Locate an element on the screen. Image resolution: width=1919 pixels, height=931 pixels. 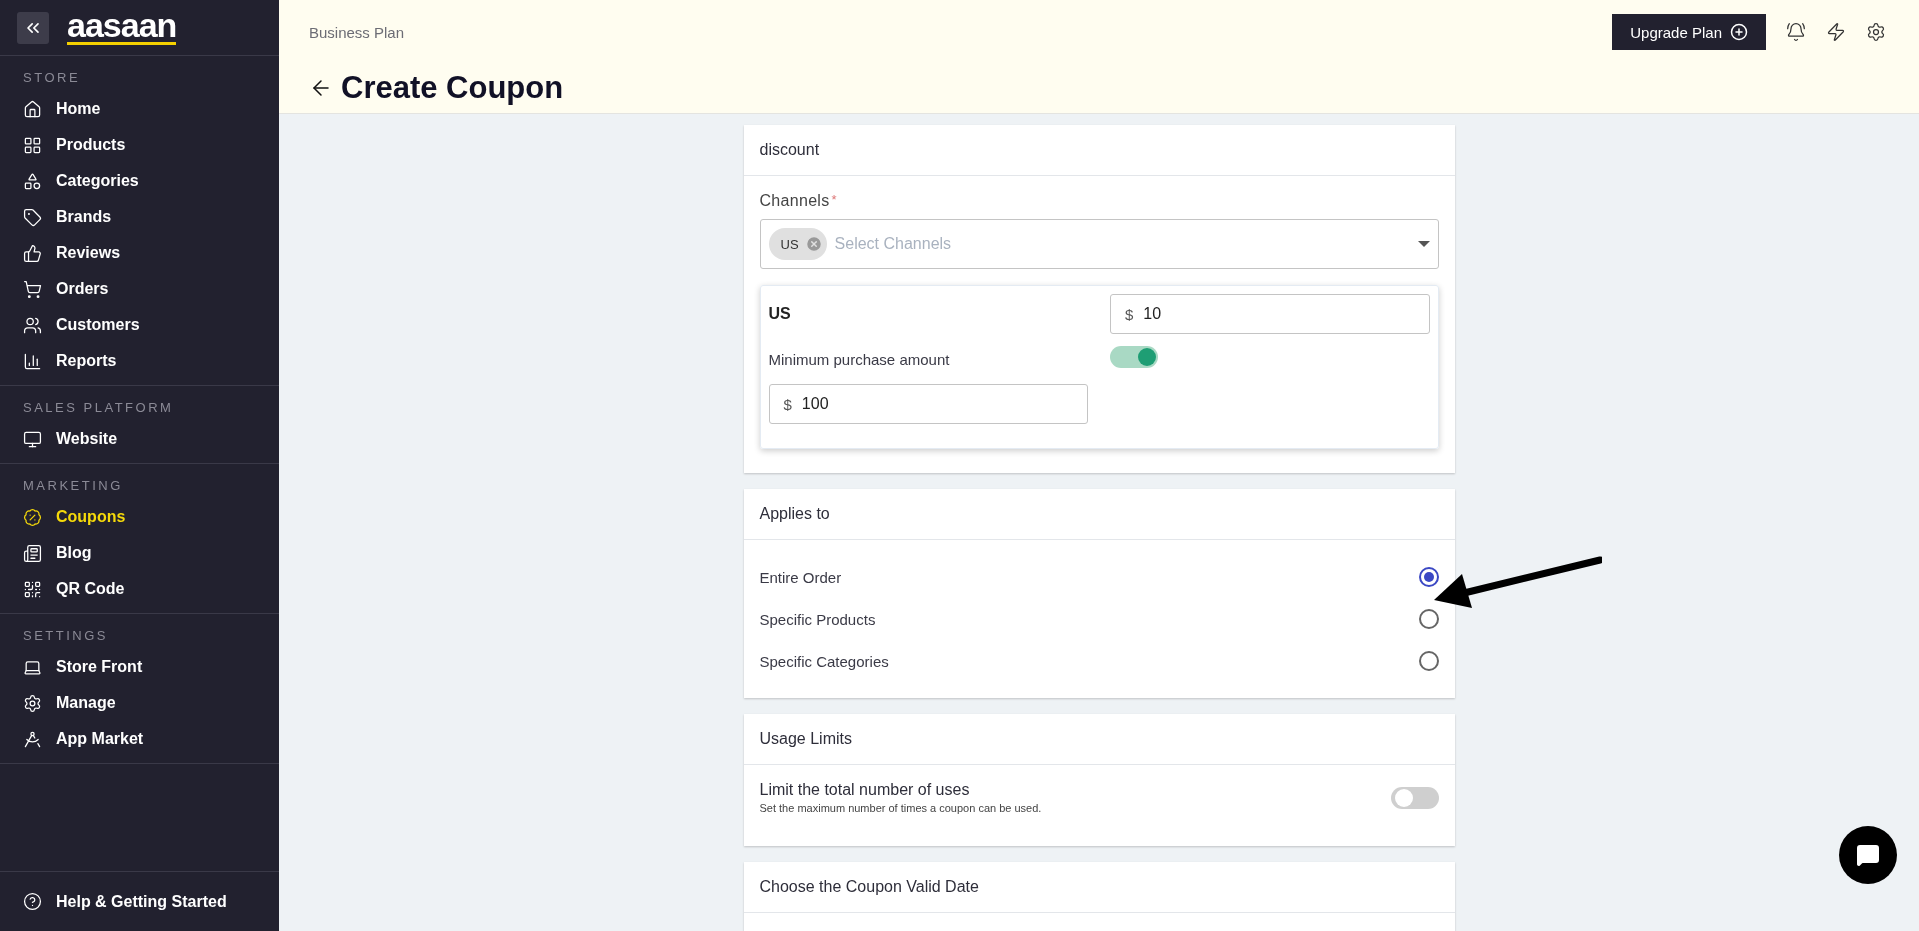
collapse-button is located at coordinates (33, 27).